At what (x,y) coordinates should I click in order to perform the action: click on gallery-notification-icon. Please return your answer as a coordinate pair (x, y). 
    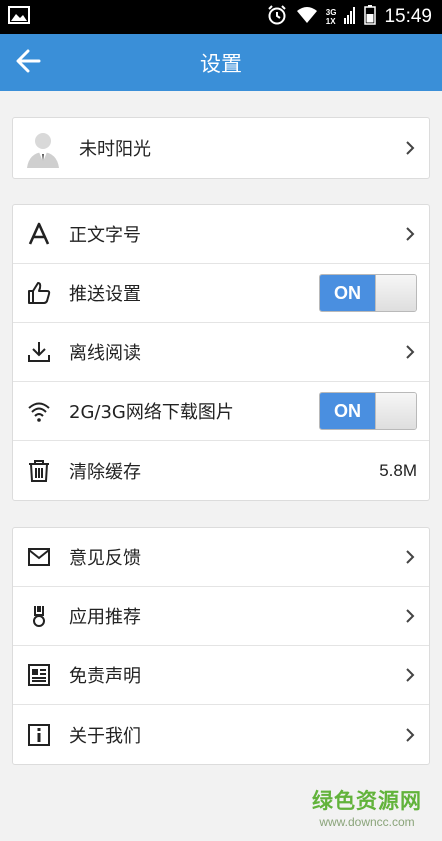
    Looking at the image, I should click on (19, 17).